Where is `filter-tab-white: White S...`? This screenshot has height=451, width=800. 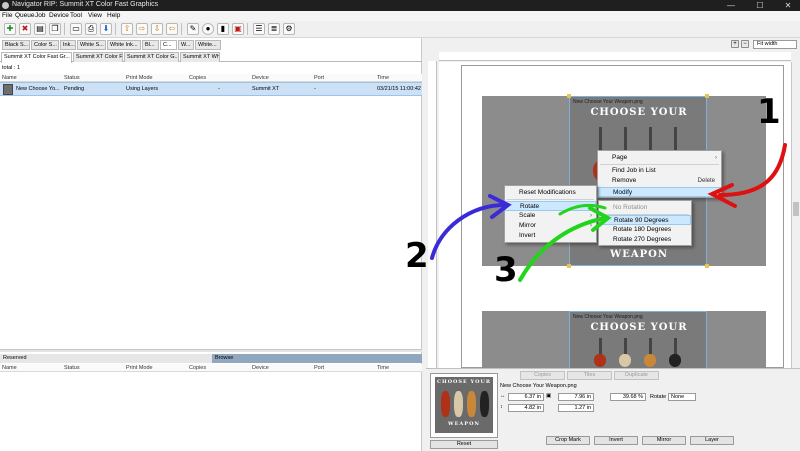
filter-tab-white: White S... is located at coordinates (91, 45).